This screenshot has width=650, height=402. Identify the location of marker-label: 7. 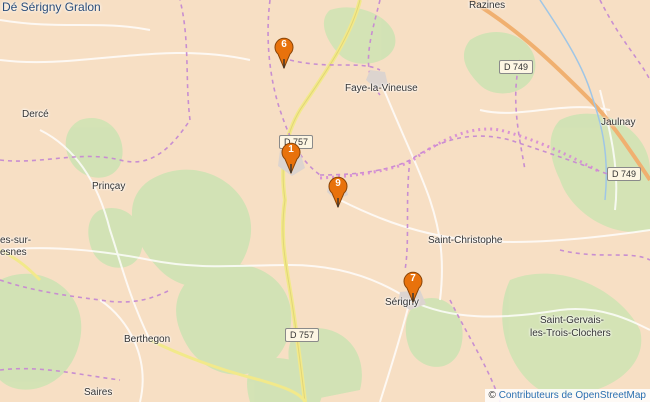
(413, 278).